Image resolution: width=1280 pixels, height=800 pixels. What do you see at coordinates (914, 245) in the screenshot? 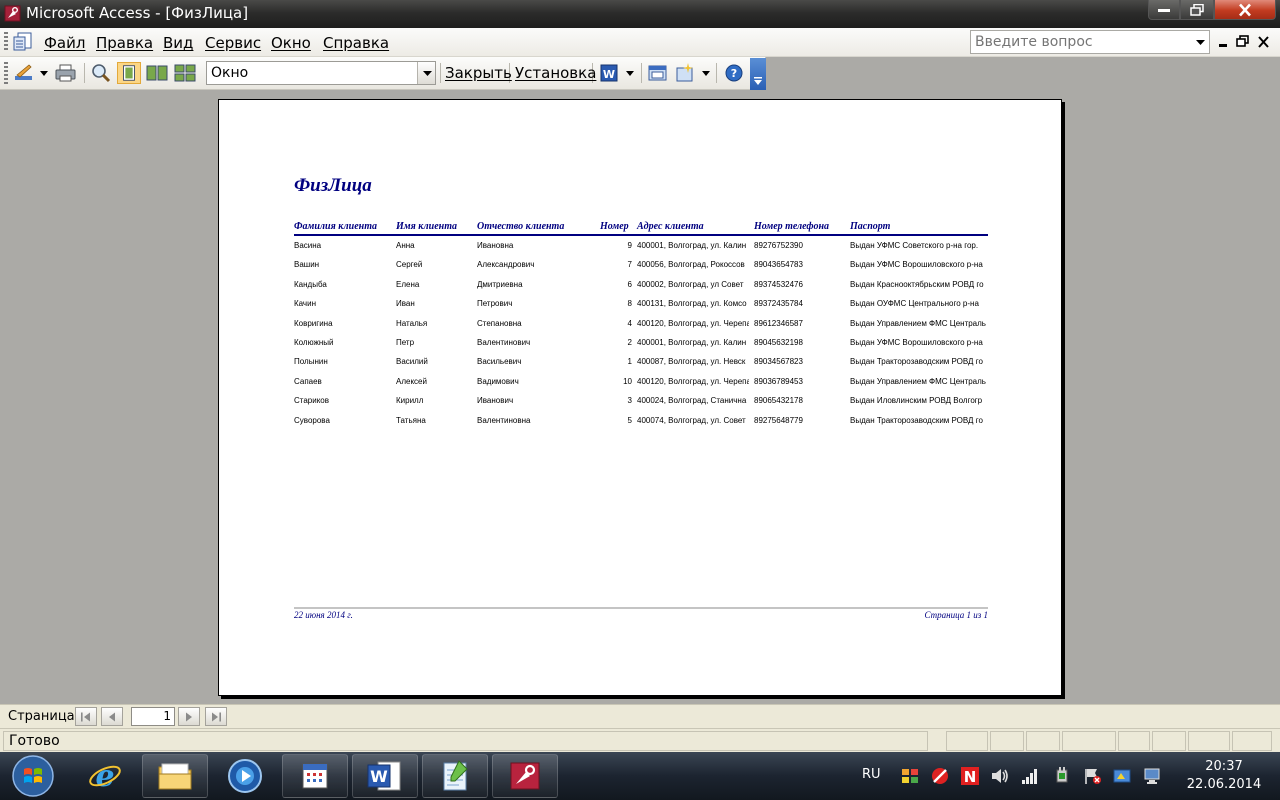
I see `cell-passport: Выдан УФМС Советского р-на гор.` at bounding box center [914, 245].